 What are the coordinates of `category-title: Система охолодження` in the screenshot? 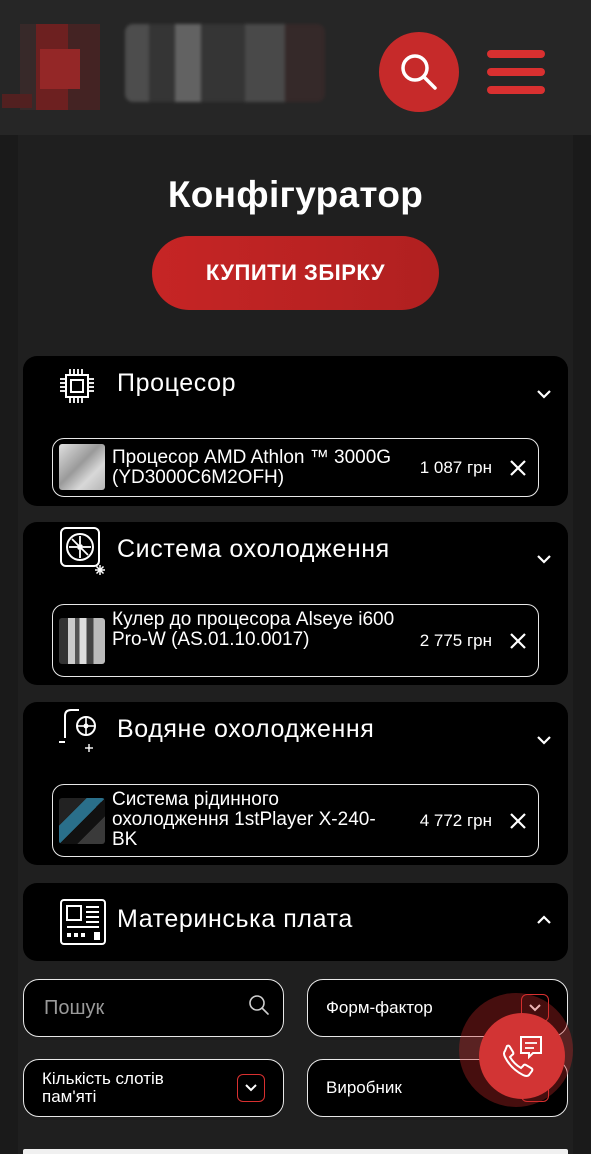 It's located at (253, 549).